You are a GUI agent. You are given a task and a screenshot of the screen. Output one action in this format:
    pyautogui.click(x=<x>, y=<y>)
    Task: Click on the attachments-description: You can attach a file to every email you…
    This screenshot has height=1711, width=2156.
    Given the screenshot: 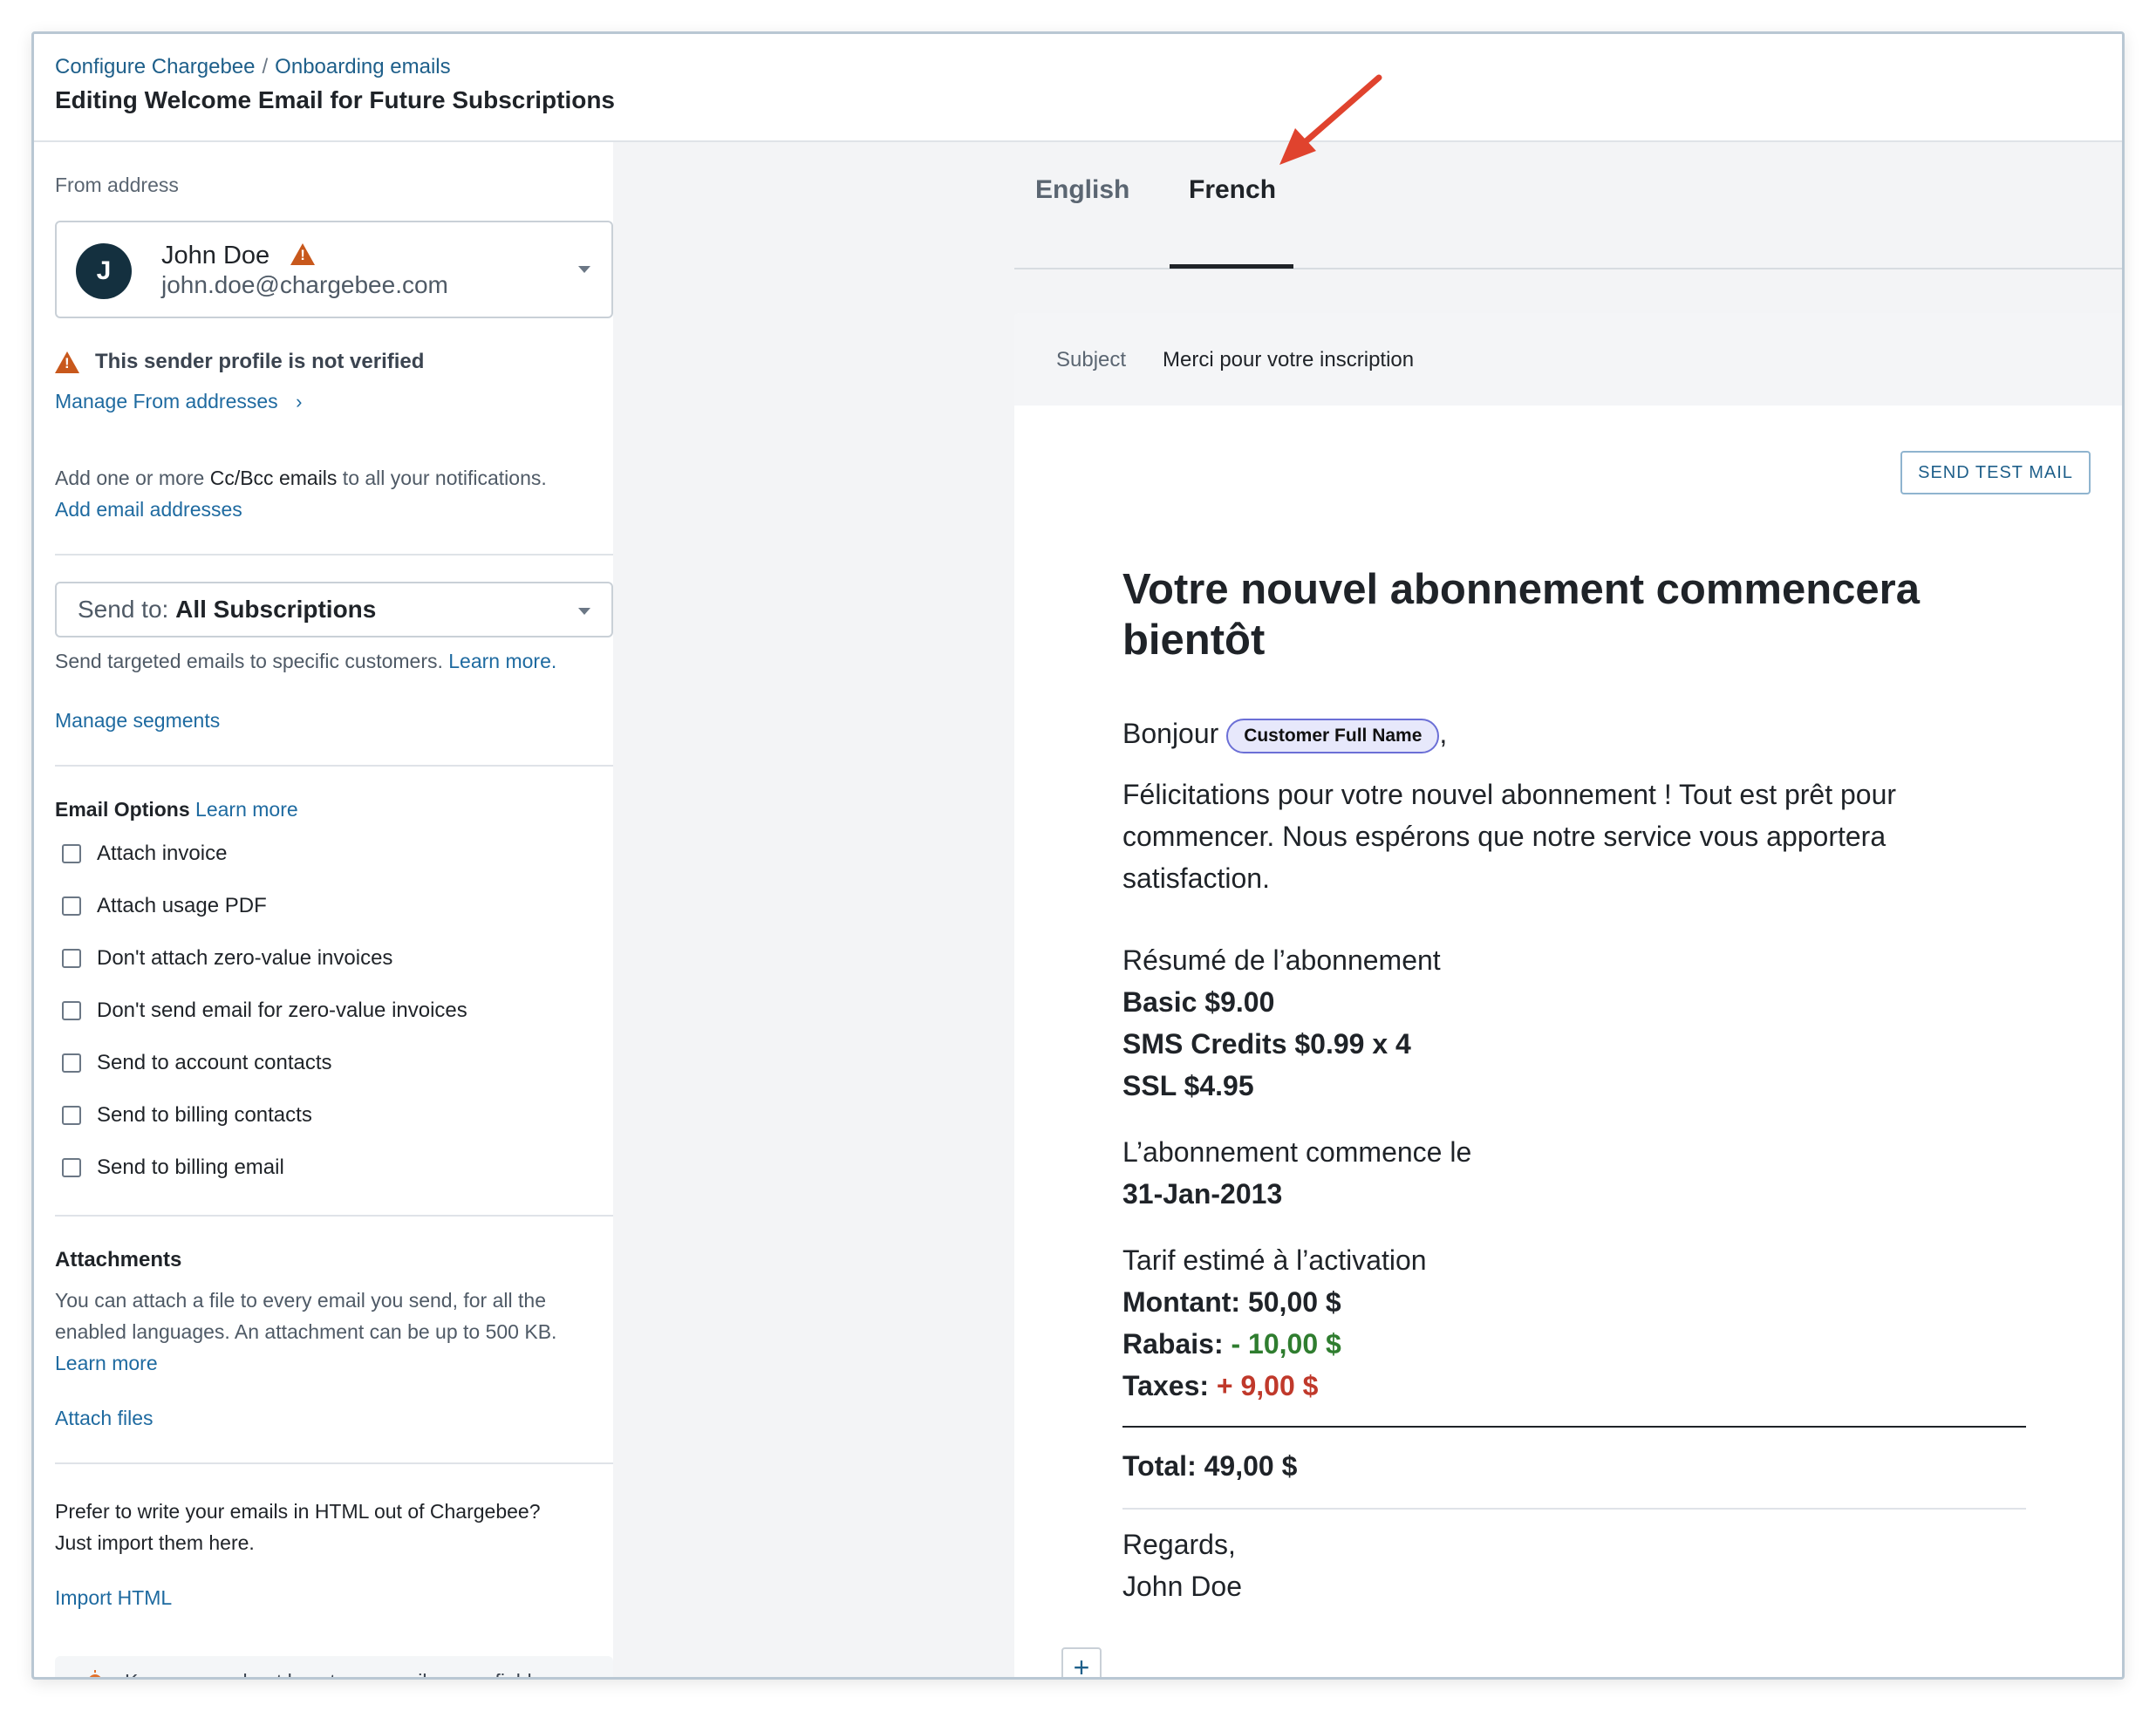 What is the action you would take?
    pyautogui.click(x=305, y=1332)
    